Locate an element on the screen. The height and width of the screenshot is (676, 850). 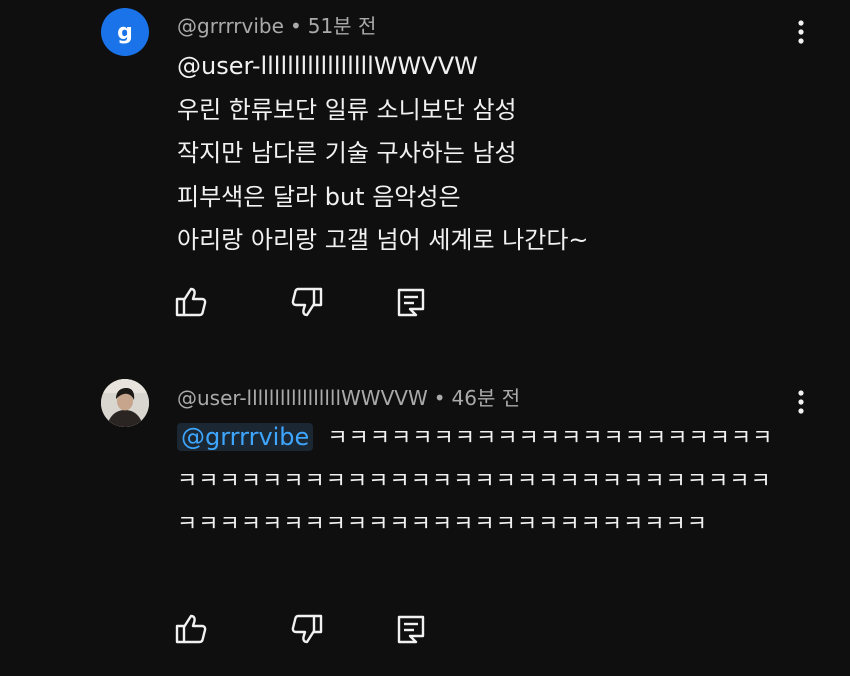
user-photo-avatar is located at coordinates (125, 403).